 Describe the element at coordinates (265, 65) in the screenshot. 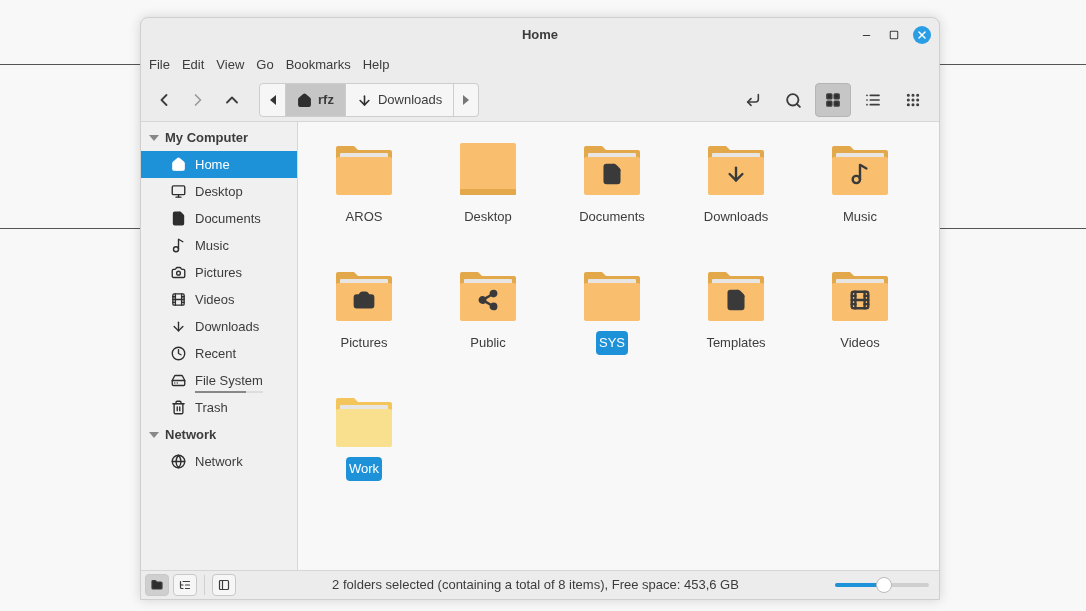

I see `menu-item: Go` at that location.